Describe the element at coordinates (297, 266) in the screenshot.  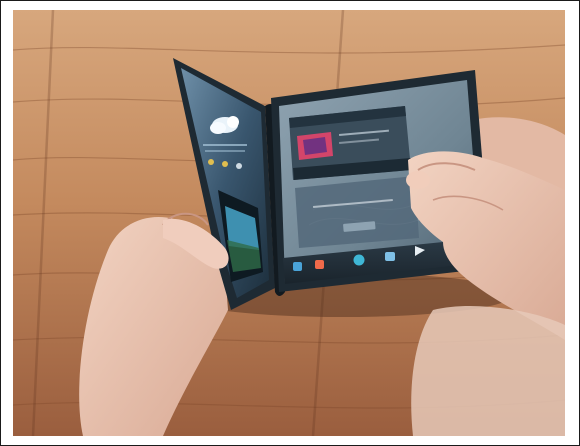
I see `phone-icon` at that location.